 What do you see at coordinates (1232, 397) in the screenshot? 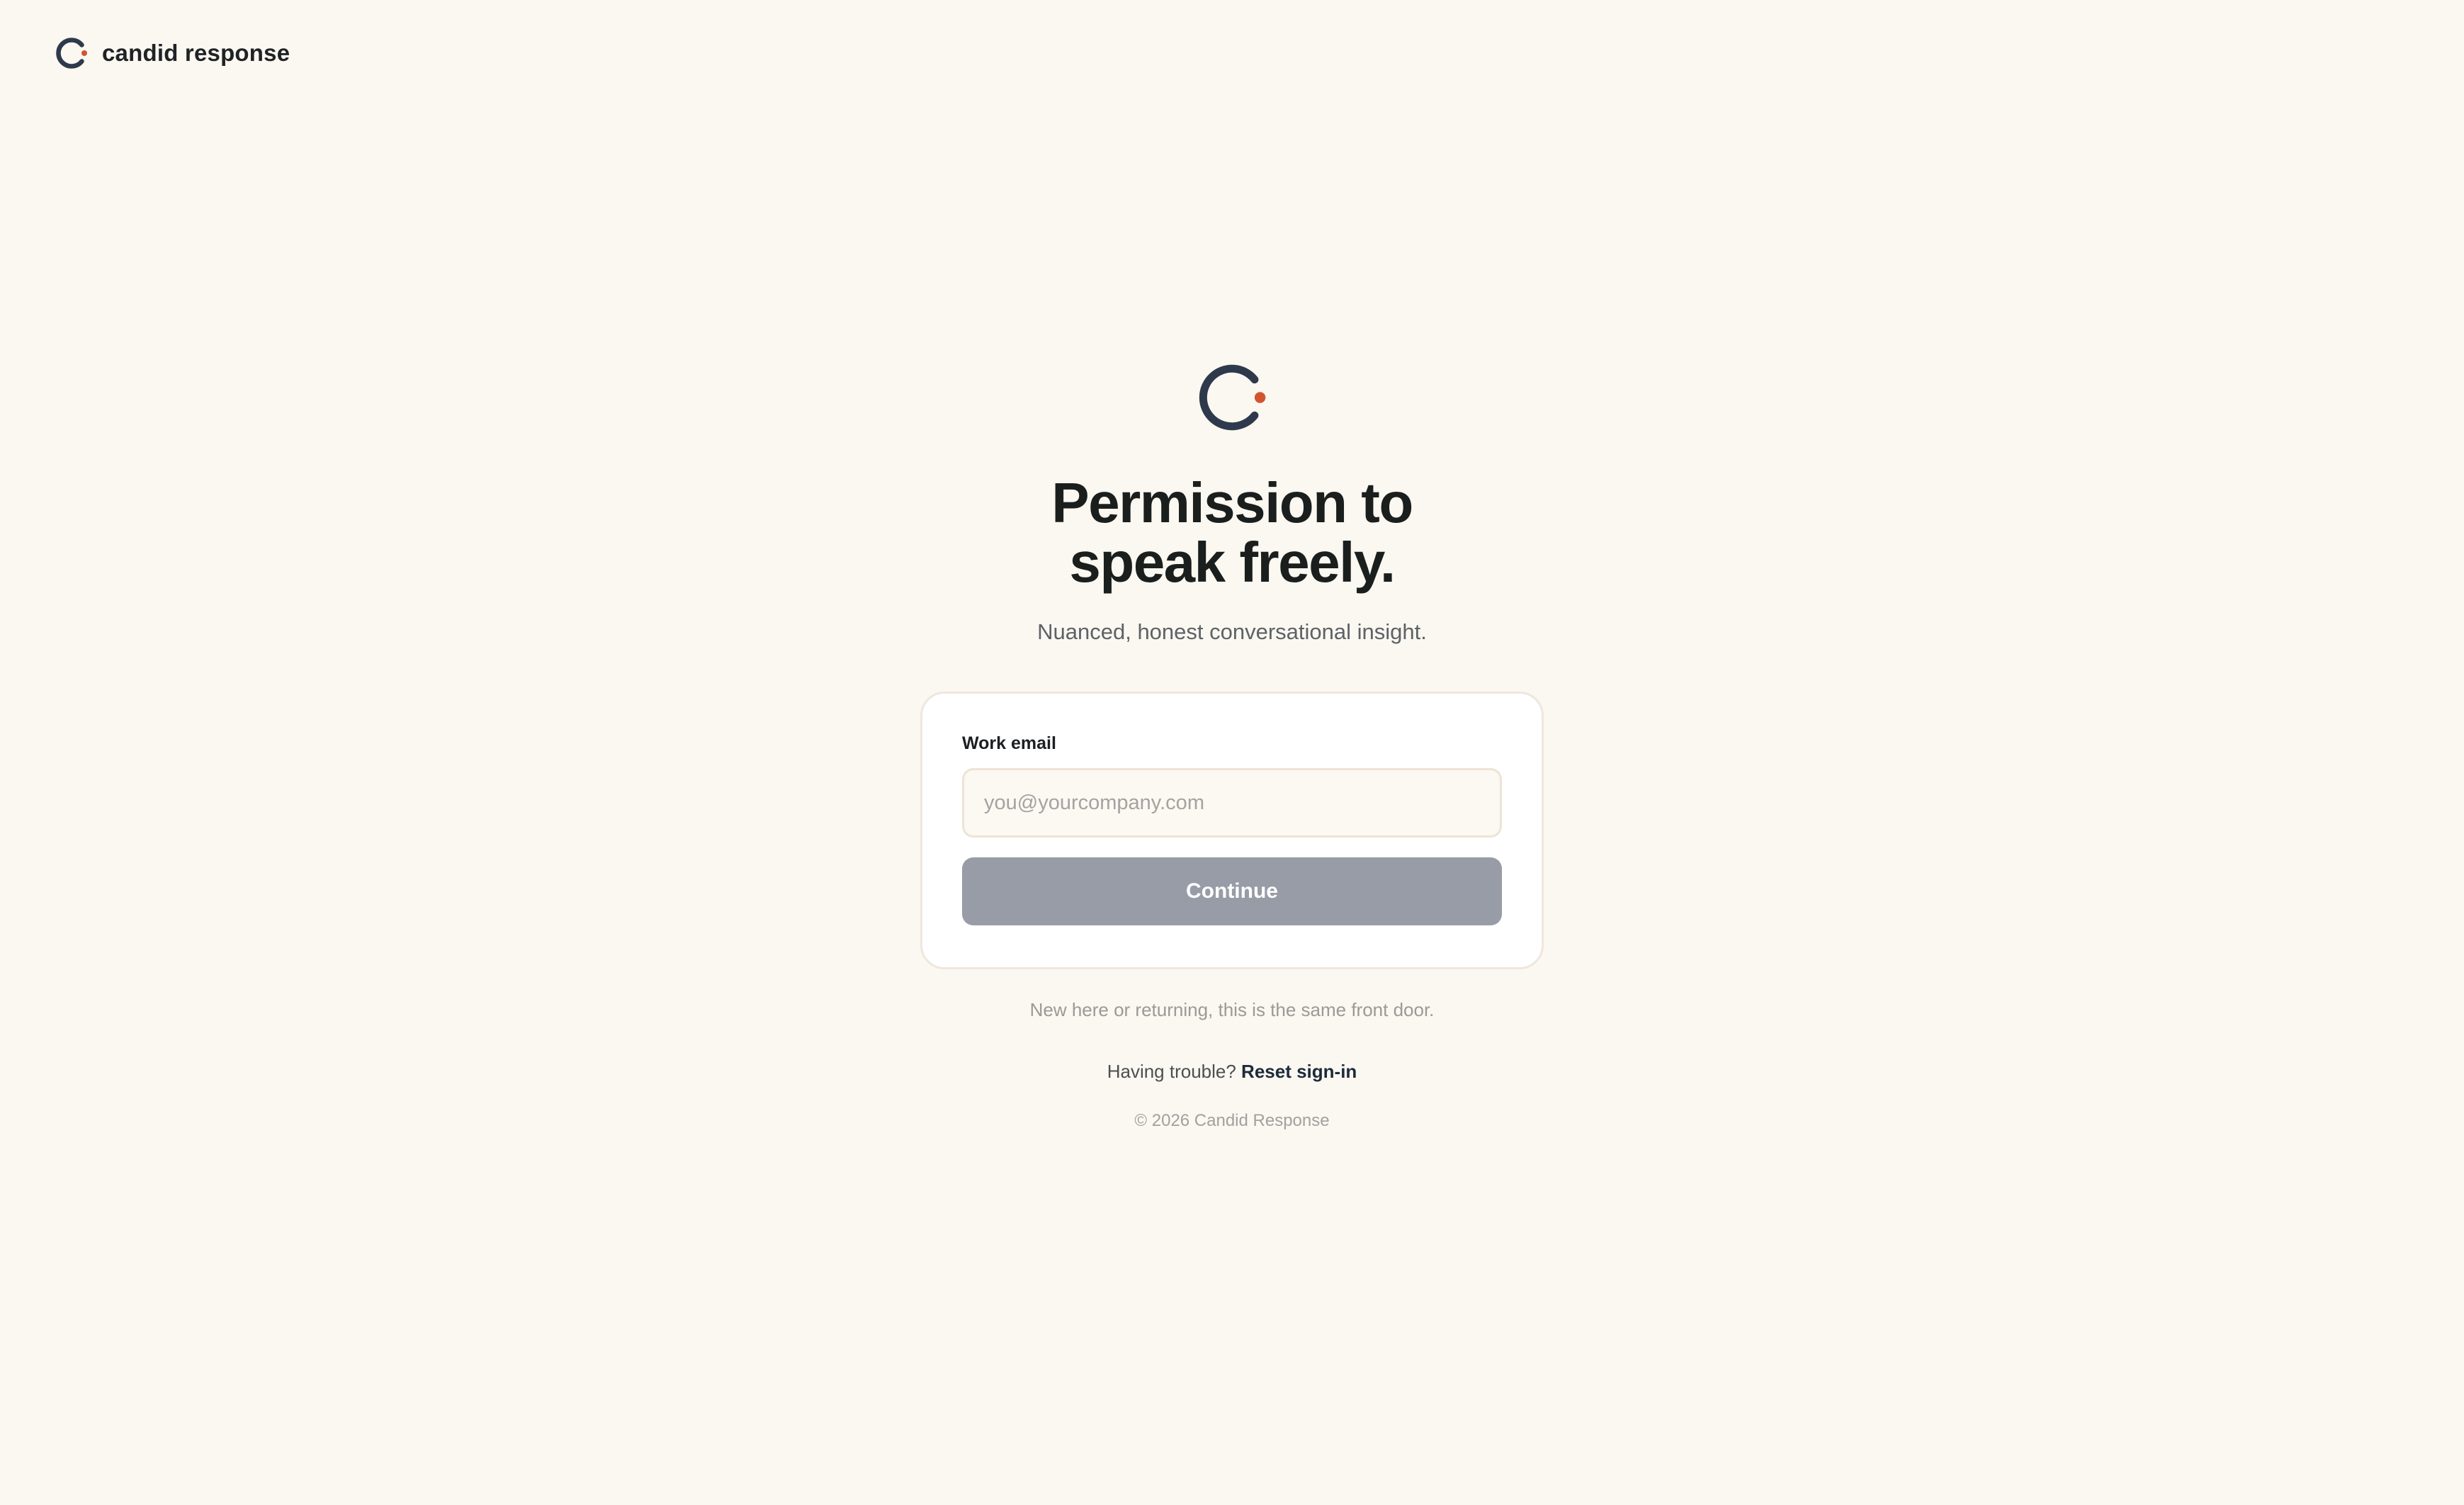
I see `candid-c-hero-logo-icon` at bounding box center [1232, 397].